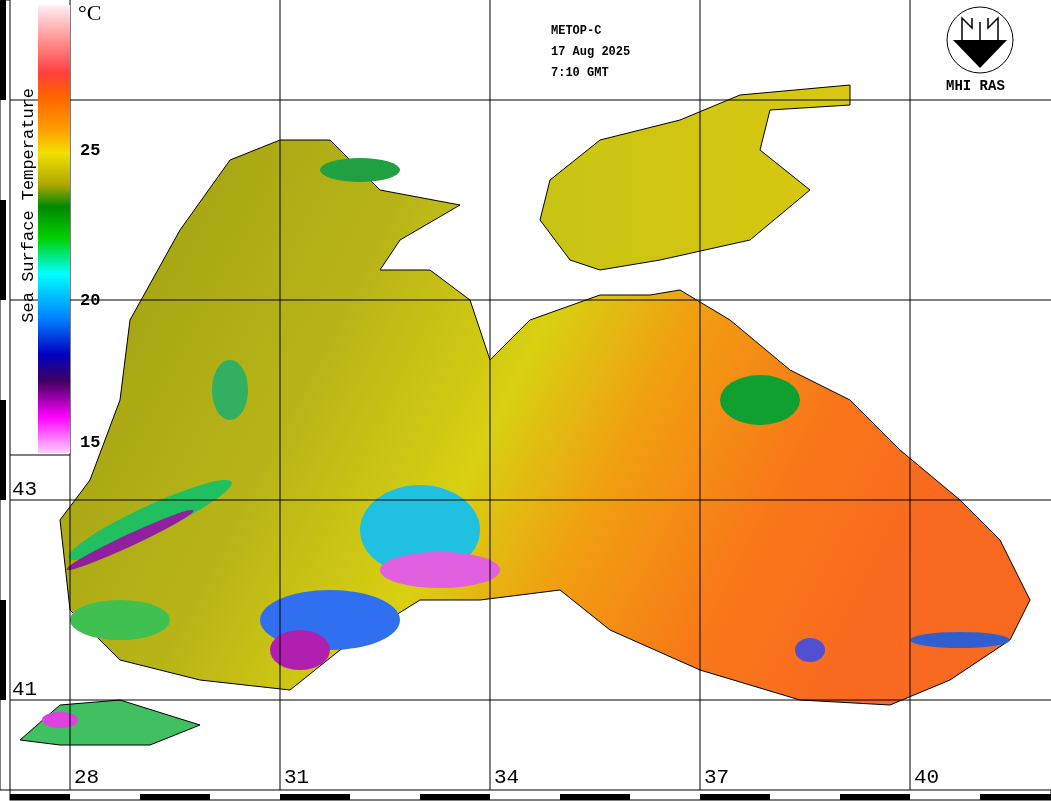 Image resolution: width=1051 pixels, height=801 pixels. I want to click on longitude-label: 31, so click(297, 777).